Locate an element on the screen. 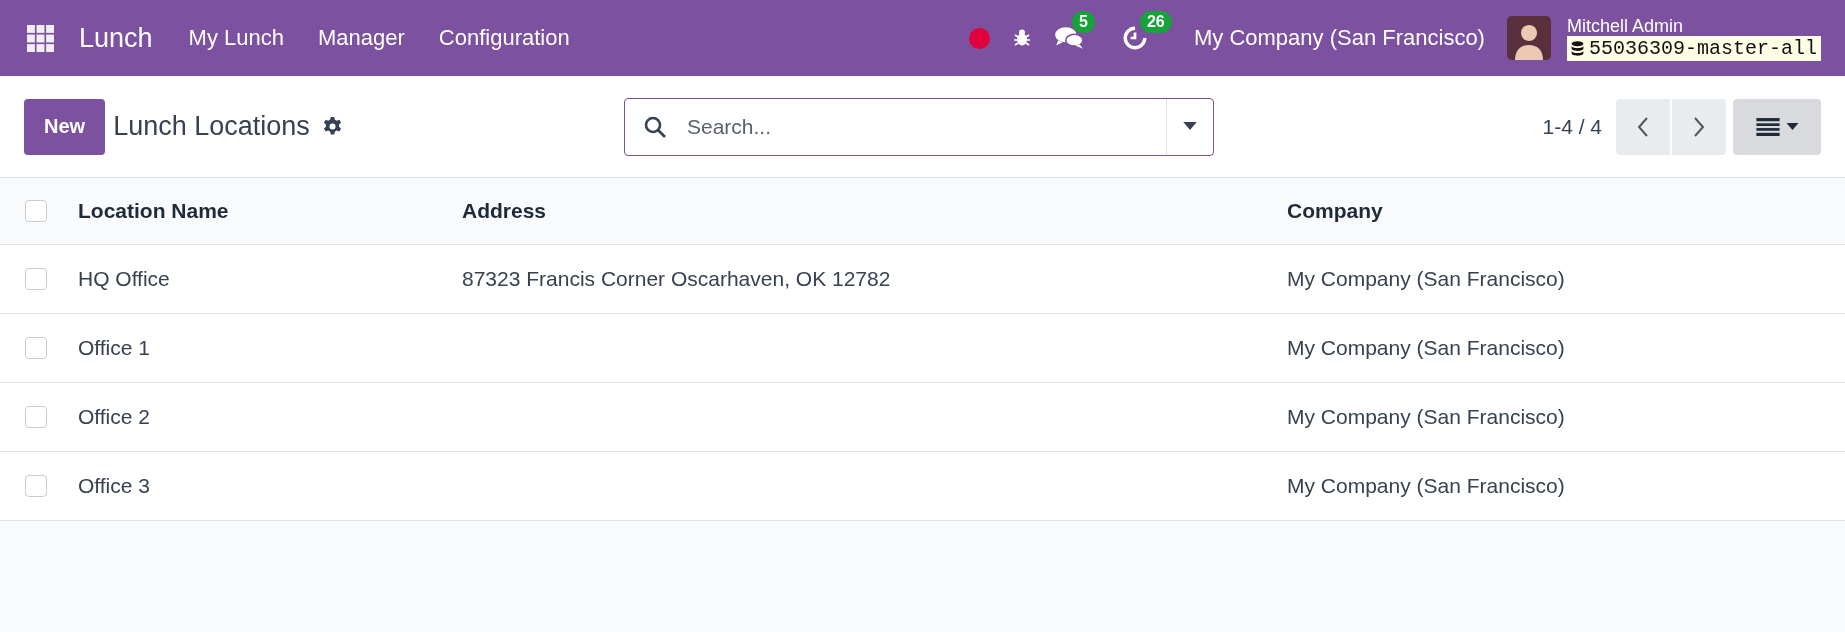 This screenshot has height=632, width=1845. bug-icon is located at coordinates (1021, 38).